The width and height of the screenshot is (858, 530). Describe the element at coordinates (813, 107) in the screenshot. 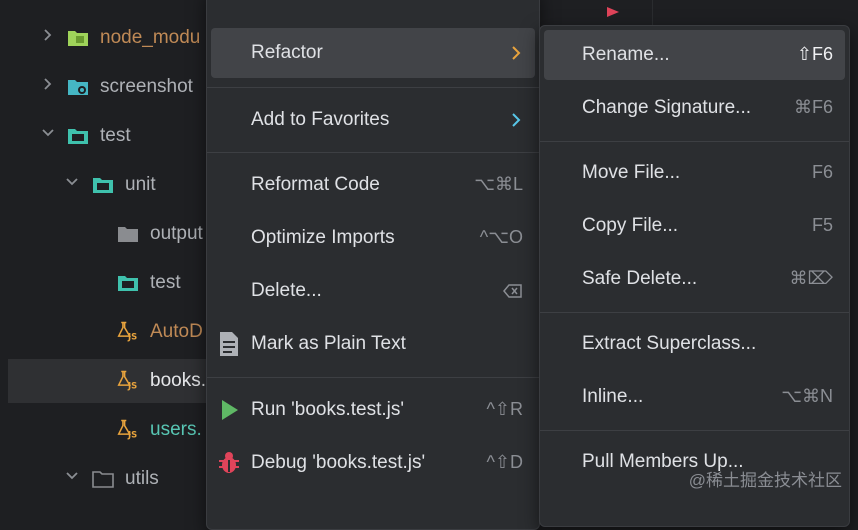

I see `shortcut-label: ⌘F6` at that location.